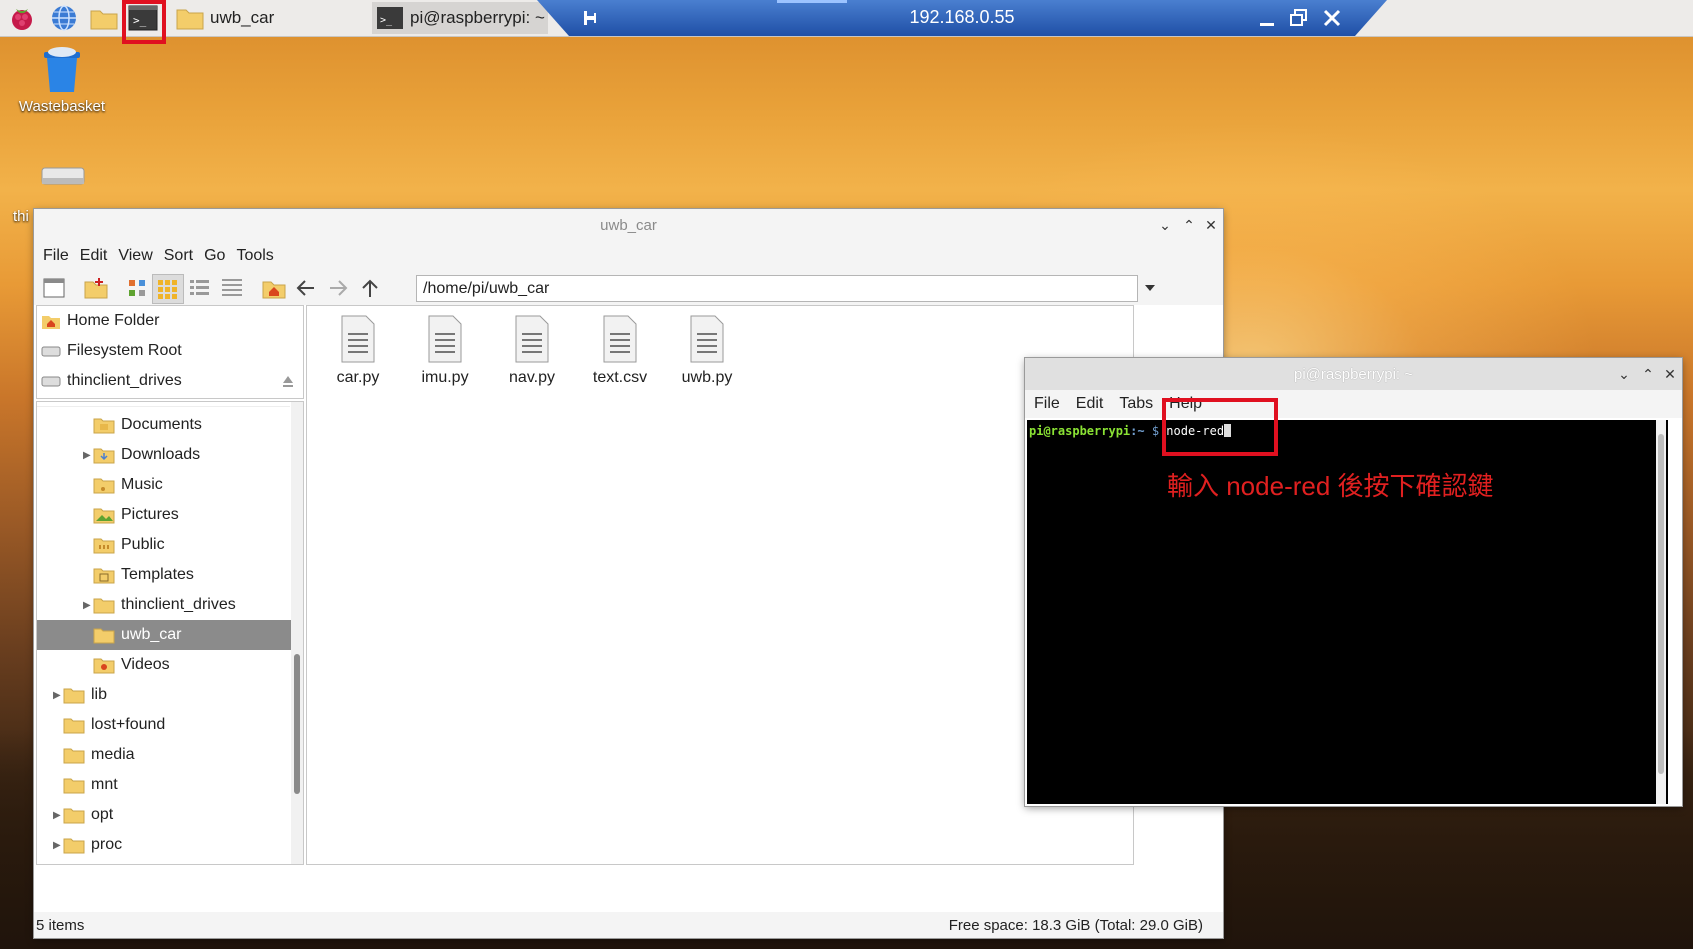  I want to click on file-item-imu-py: imu.py, so click(445, 350).